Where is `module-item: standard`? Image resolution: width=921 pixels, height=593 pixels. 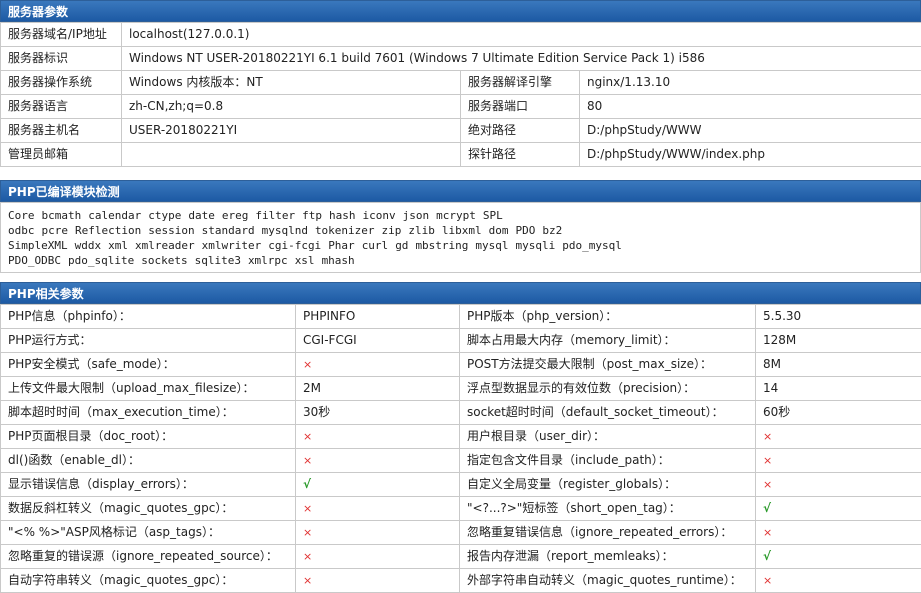 module-item: standard is located at coordinates (228, 230).